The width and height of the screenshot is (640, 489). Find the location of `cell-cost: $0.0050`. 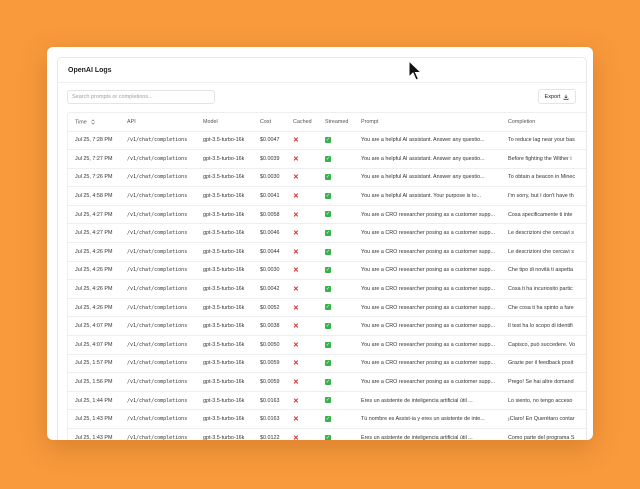

cell-cost: $0.0050 is located at coordinates (269, 345).